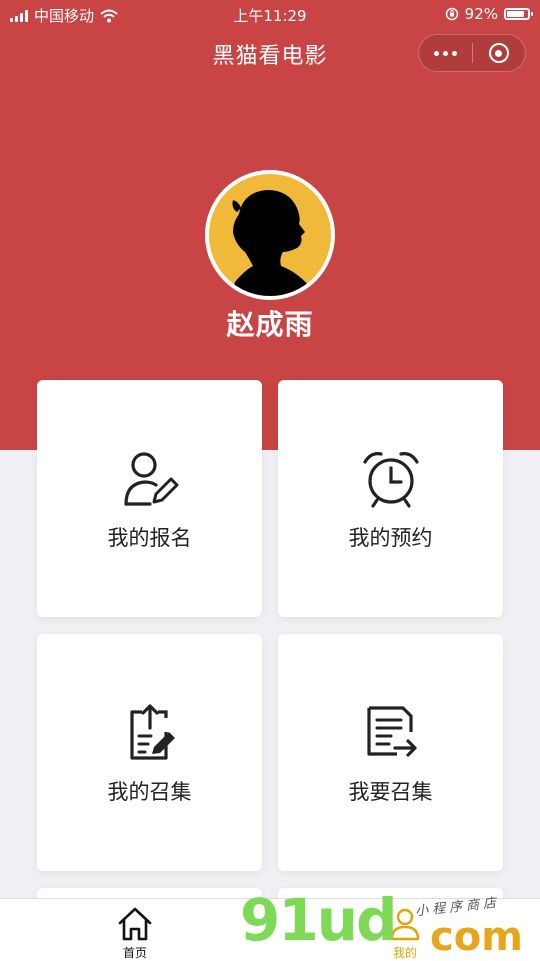  Describe the element at coordinates (404, 953) in the screenshot. I see `tab-label: 我的` at that location.